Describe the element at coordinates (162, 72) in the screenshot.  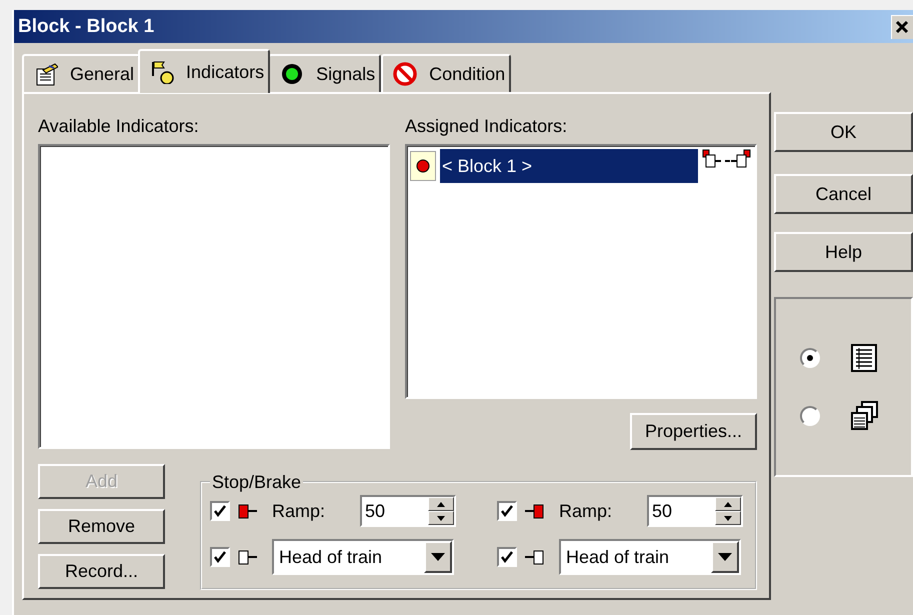
I see `flag-icon` at that location.